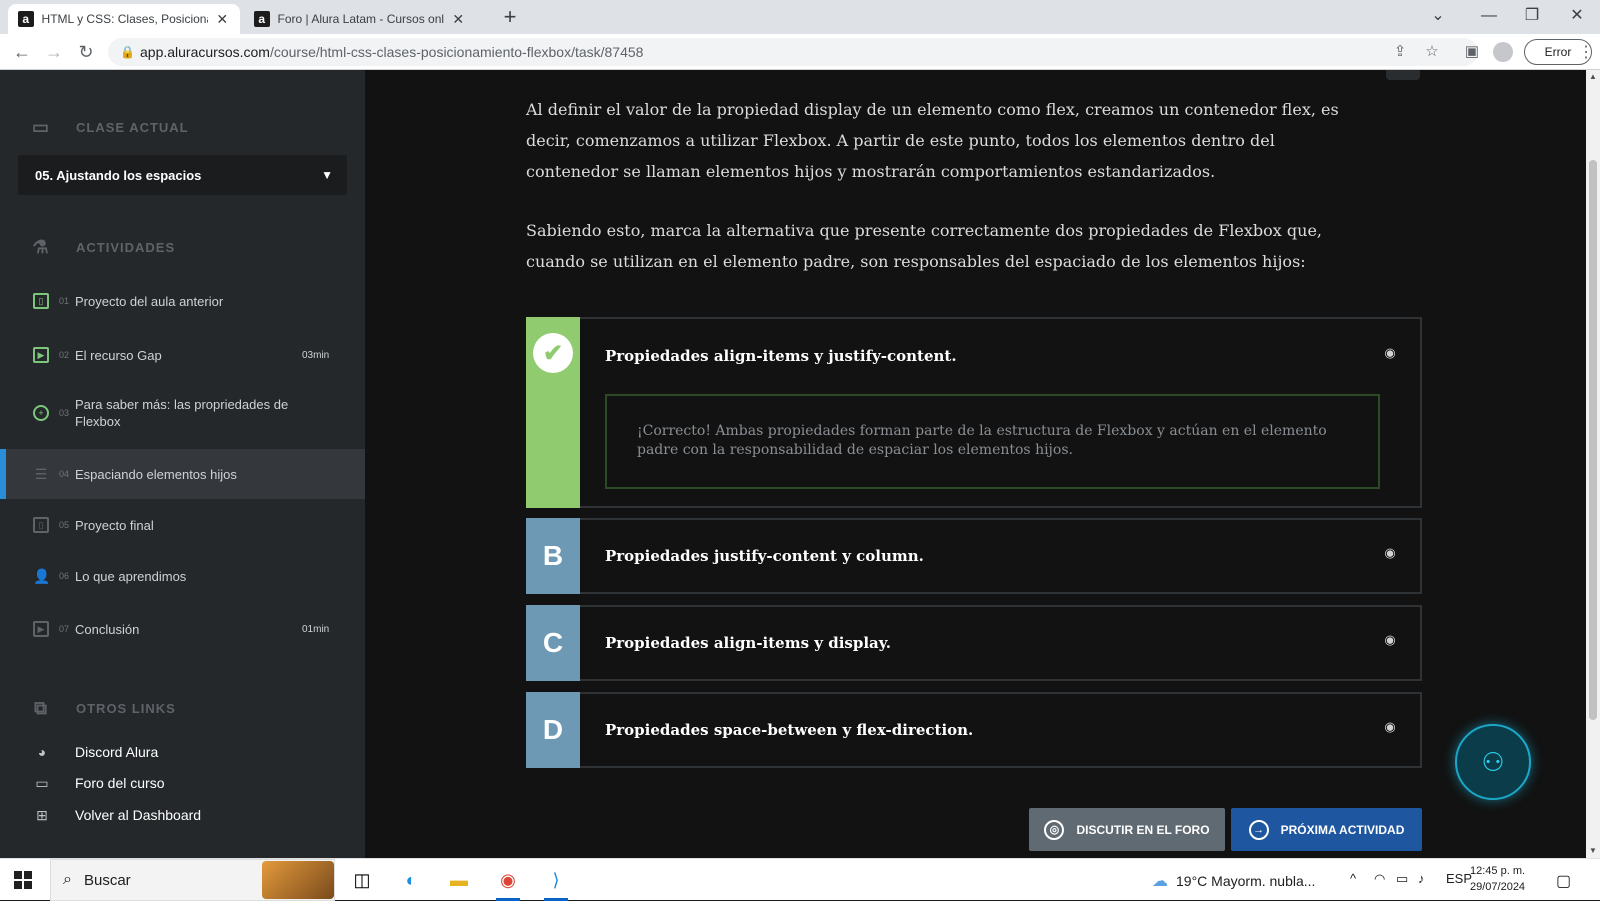 This screenshot has width=1600, height=901. What do you see at coordinates (182, 175) in the screenshot?
I see `clase-select-dropdown: 05. Ajustando los espacios ▼` at bounding box center [182, 175].